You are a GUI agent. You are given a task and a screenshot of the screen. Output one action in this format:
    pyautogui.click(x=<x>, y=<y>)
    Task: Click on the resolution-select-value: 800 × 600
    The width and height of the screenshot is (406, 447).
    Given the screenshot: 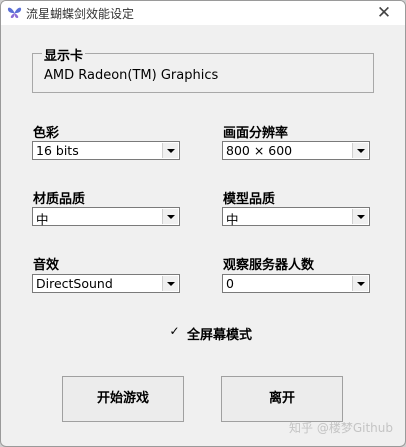 What is the action you would take?
    pyautogui.click(x=259, y=150)
    